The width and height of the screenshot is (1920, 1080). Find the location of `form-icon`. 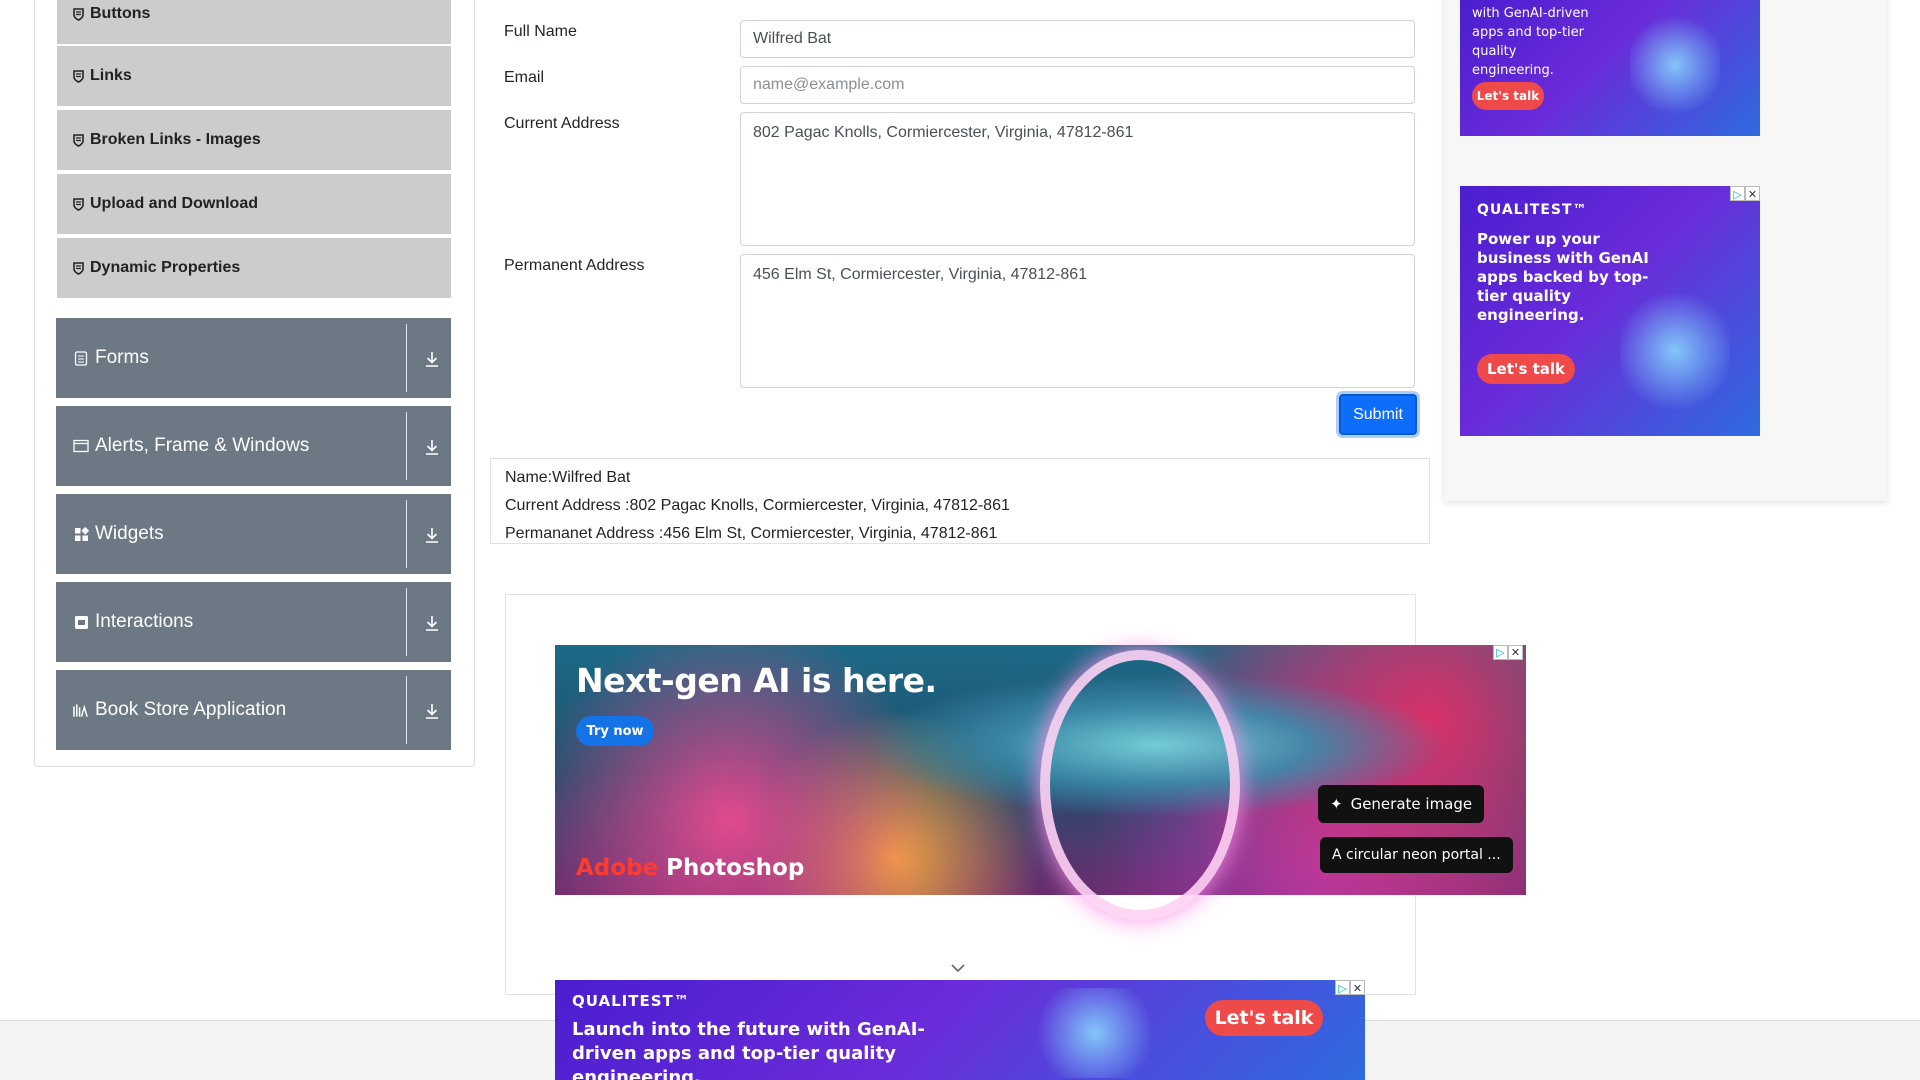

form-icon is located at coordinates (81, 358).